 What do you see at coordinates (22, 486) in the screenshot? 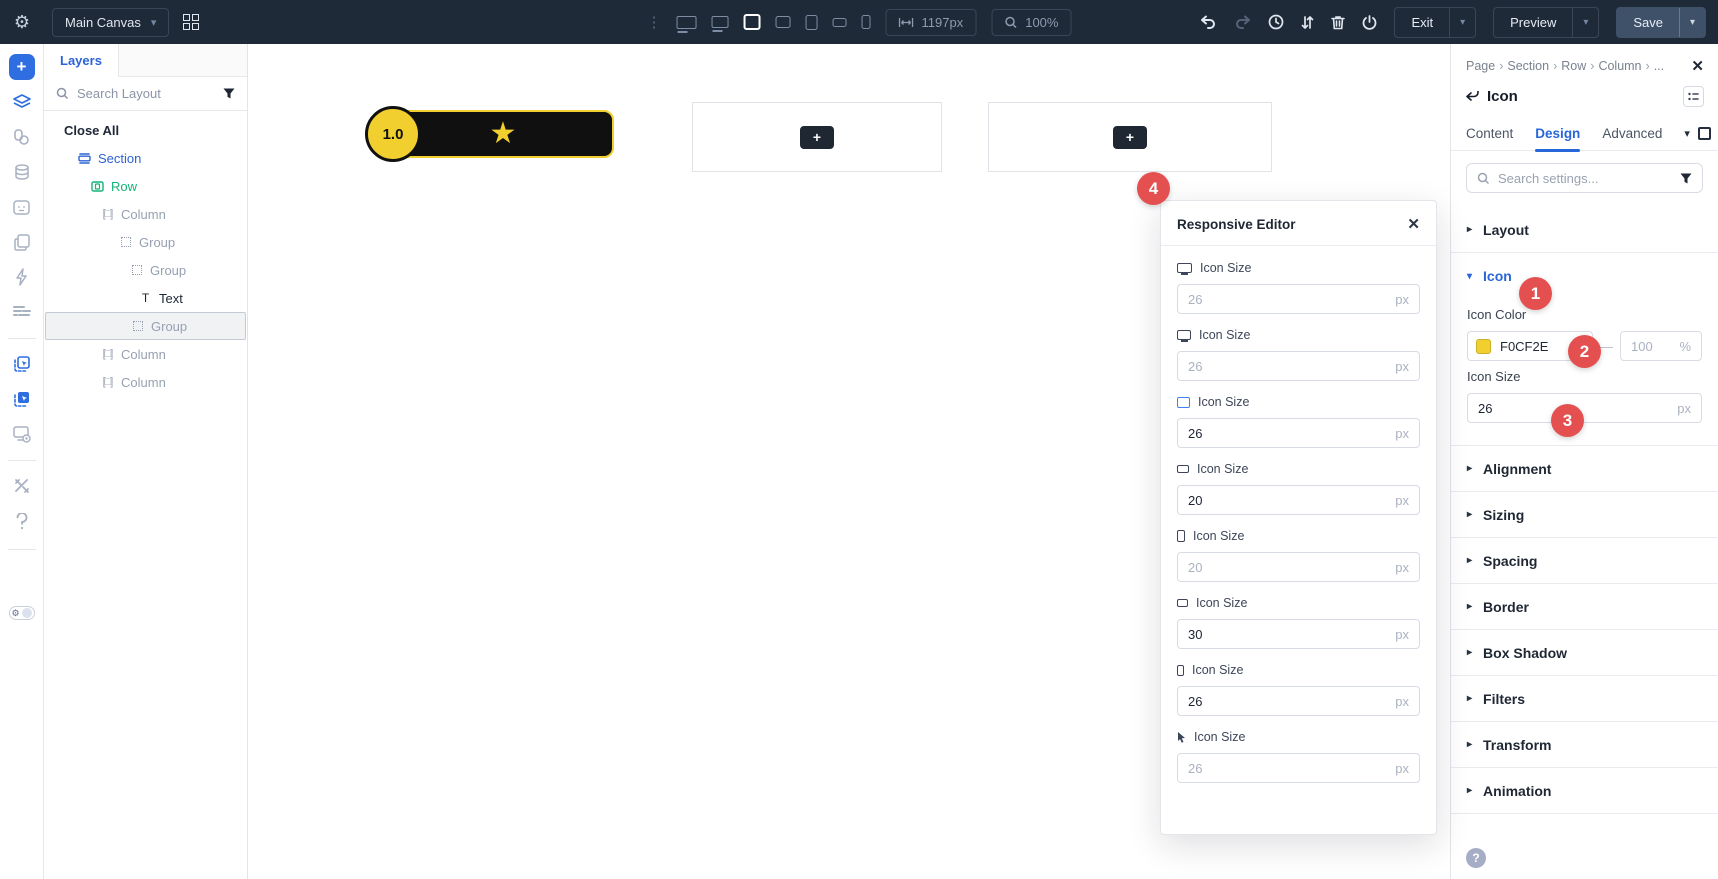
I see `tools-icon` at bounding box center [22, 486].